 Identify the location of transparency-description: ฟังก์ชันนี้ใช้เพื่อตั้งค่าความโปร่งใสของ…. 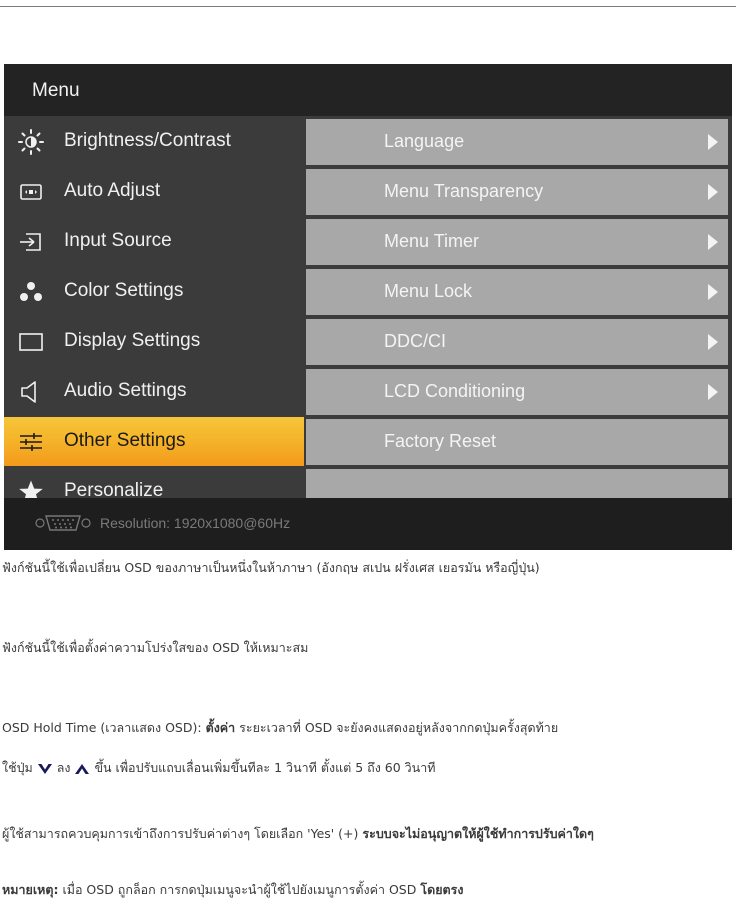
(155, 648).